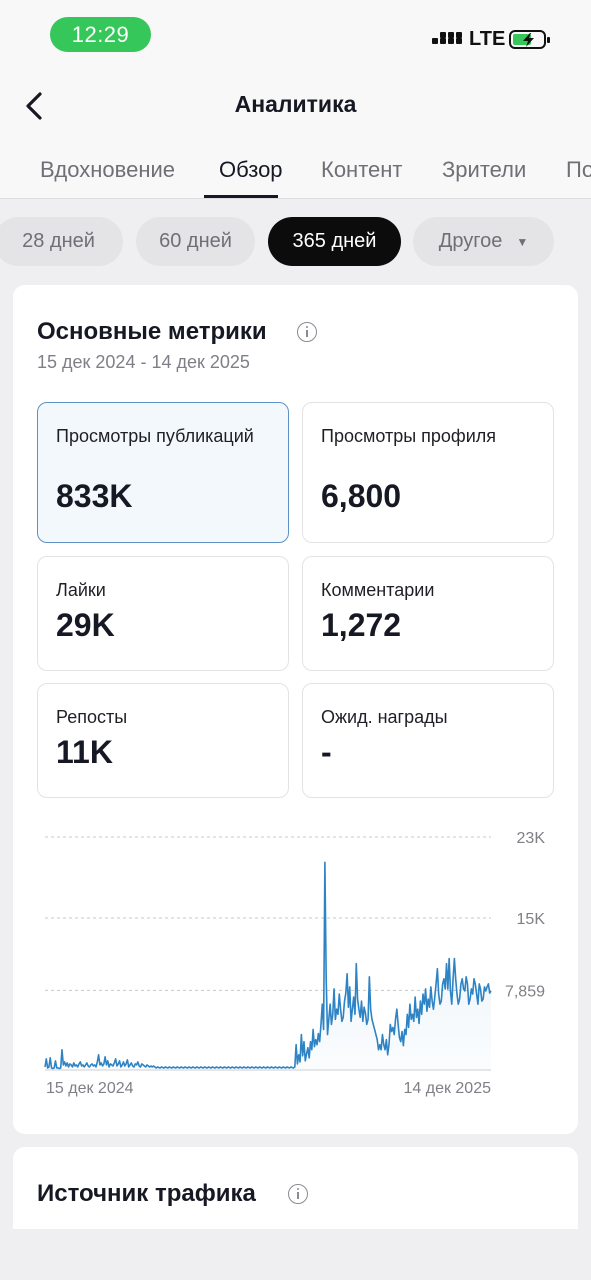 The image size is (591, 1280). What do you see at coordinates (163, 740) in the screenshot?
I see `metric-reposts: Репосты 11K` at bounding box center [163, 740].